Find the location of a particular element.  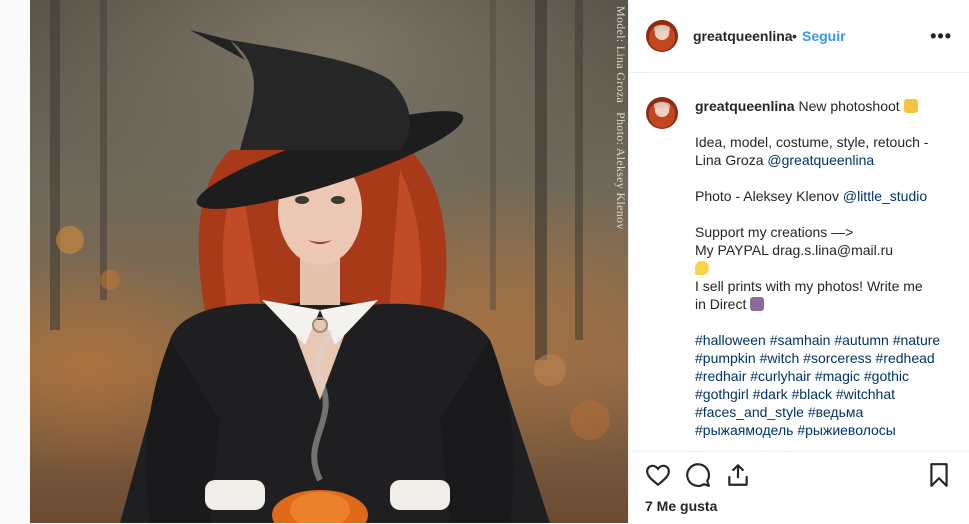

bookmark-icon is located at coordinates (939, 475).